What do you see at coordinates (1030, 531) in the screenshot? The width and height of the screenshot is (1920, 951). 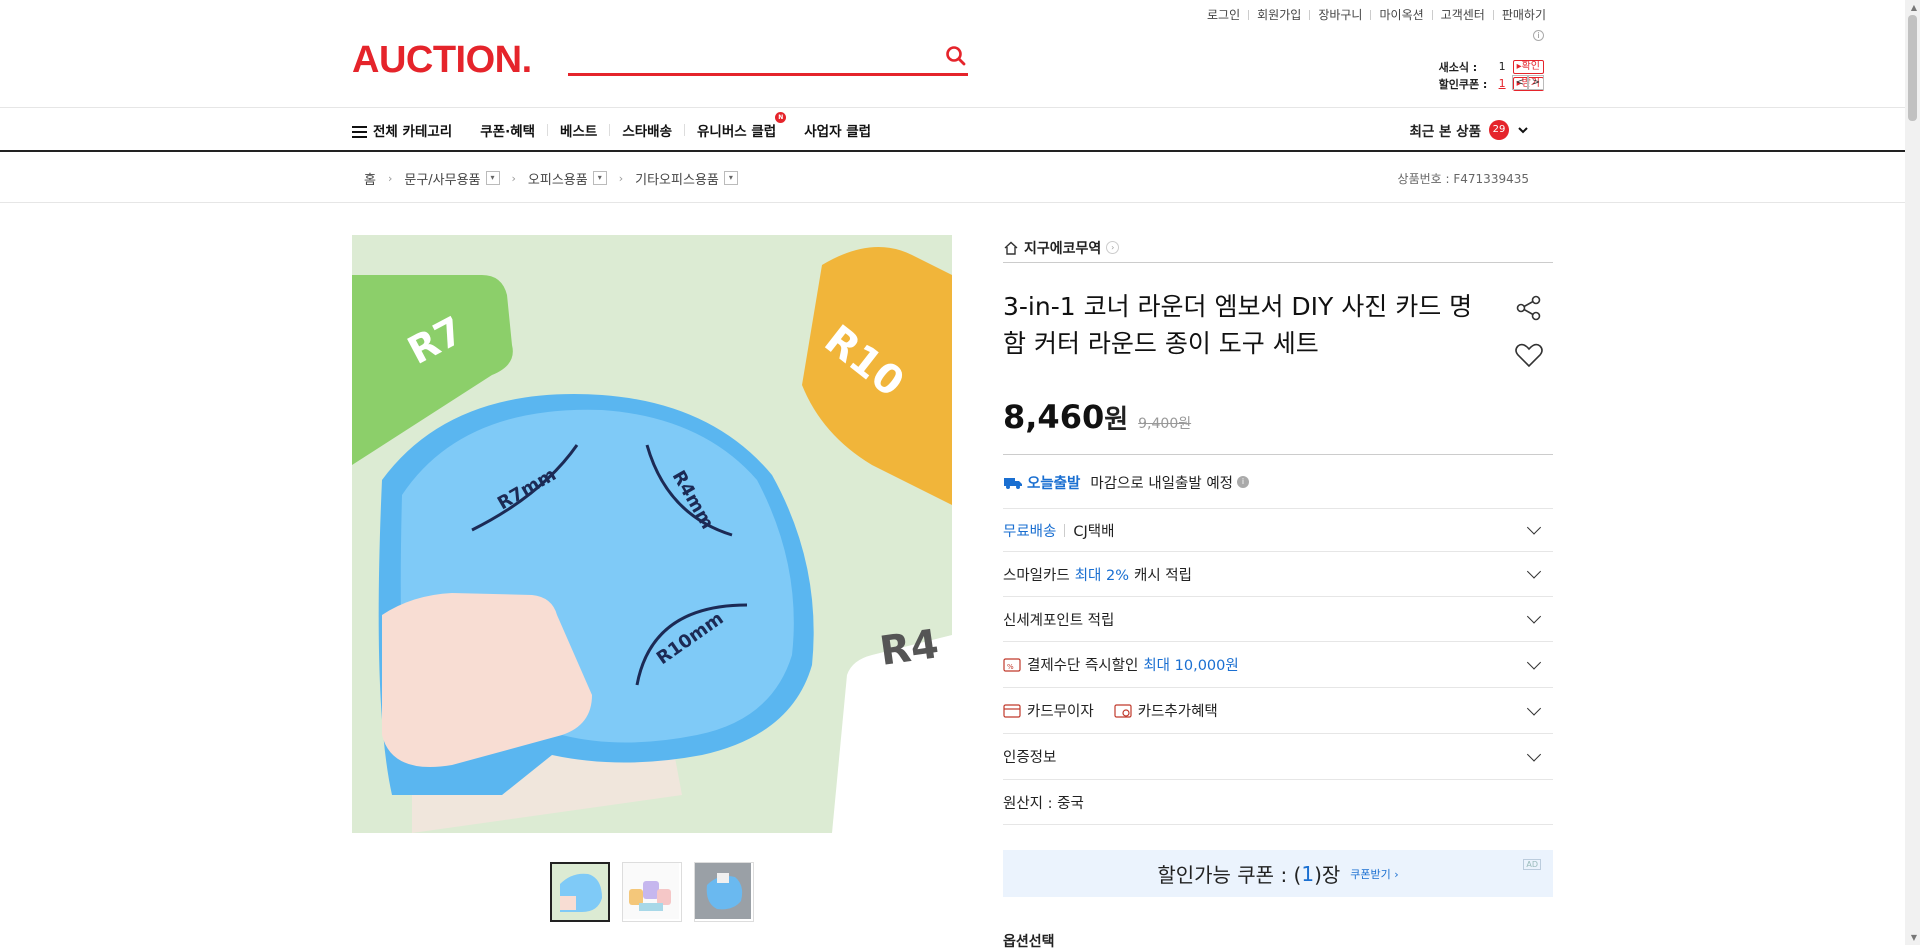 I see `free-shipping-label: 무료배송` at bounding box center [1030, 531].